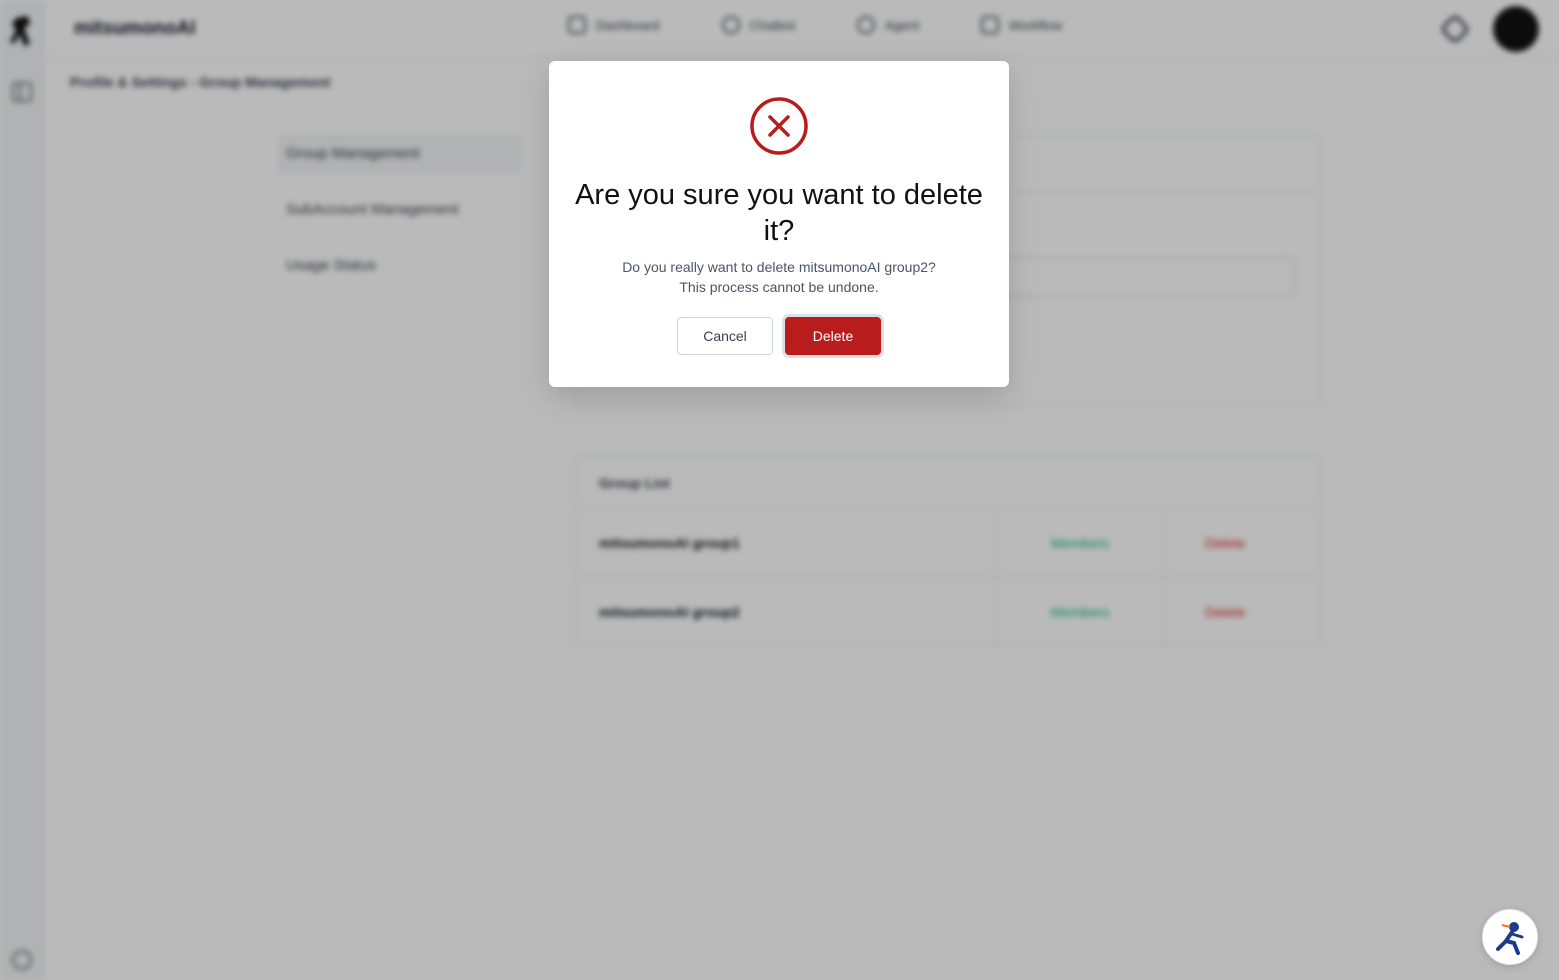  What do you see at coordinates (779, 287) in the screenshot?
I see `dialog-message-line: This process cannot be undone.` at bounding box center [779, 287].